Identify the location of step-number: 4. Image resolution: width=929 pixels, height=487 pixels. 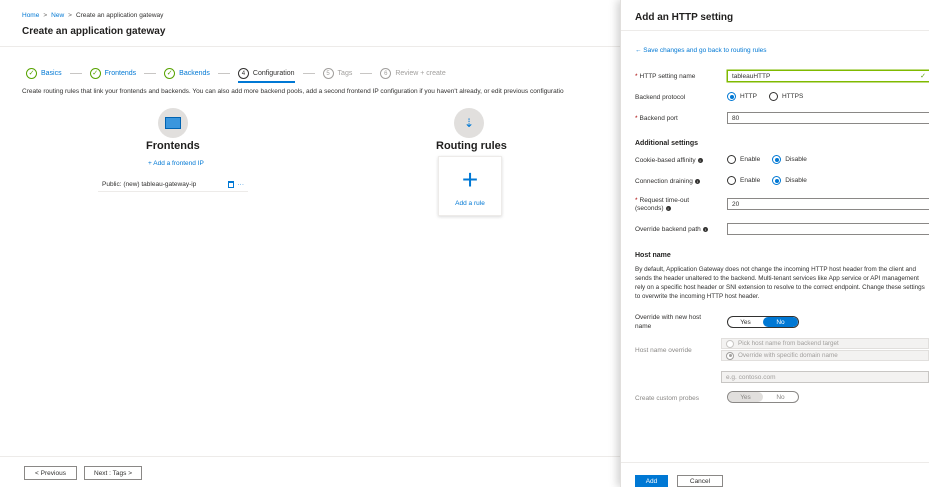
(243, 73).